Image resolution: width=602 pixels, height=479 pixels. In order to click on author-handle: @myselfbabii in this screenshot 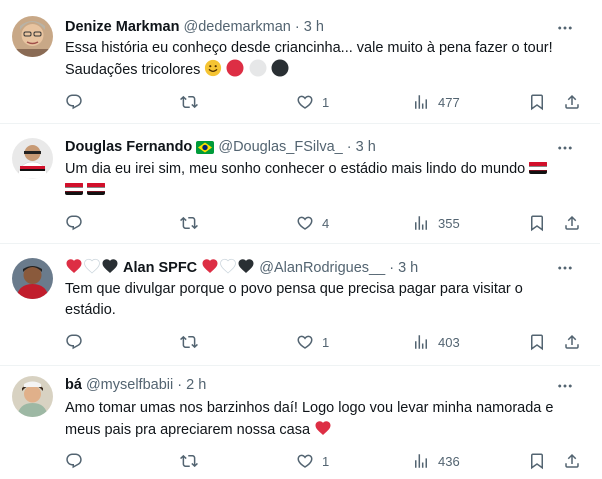, I will do `click(129, 385)`.